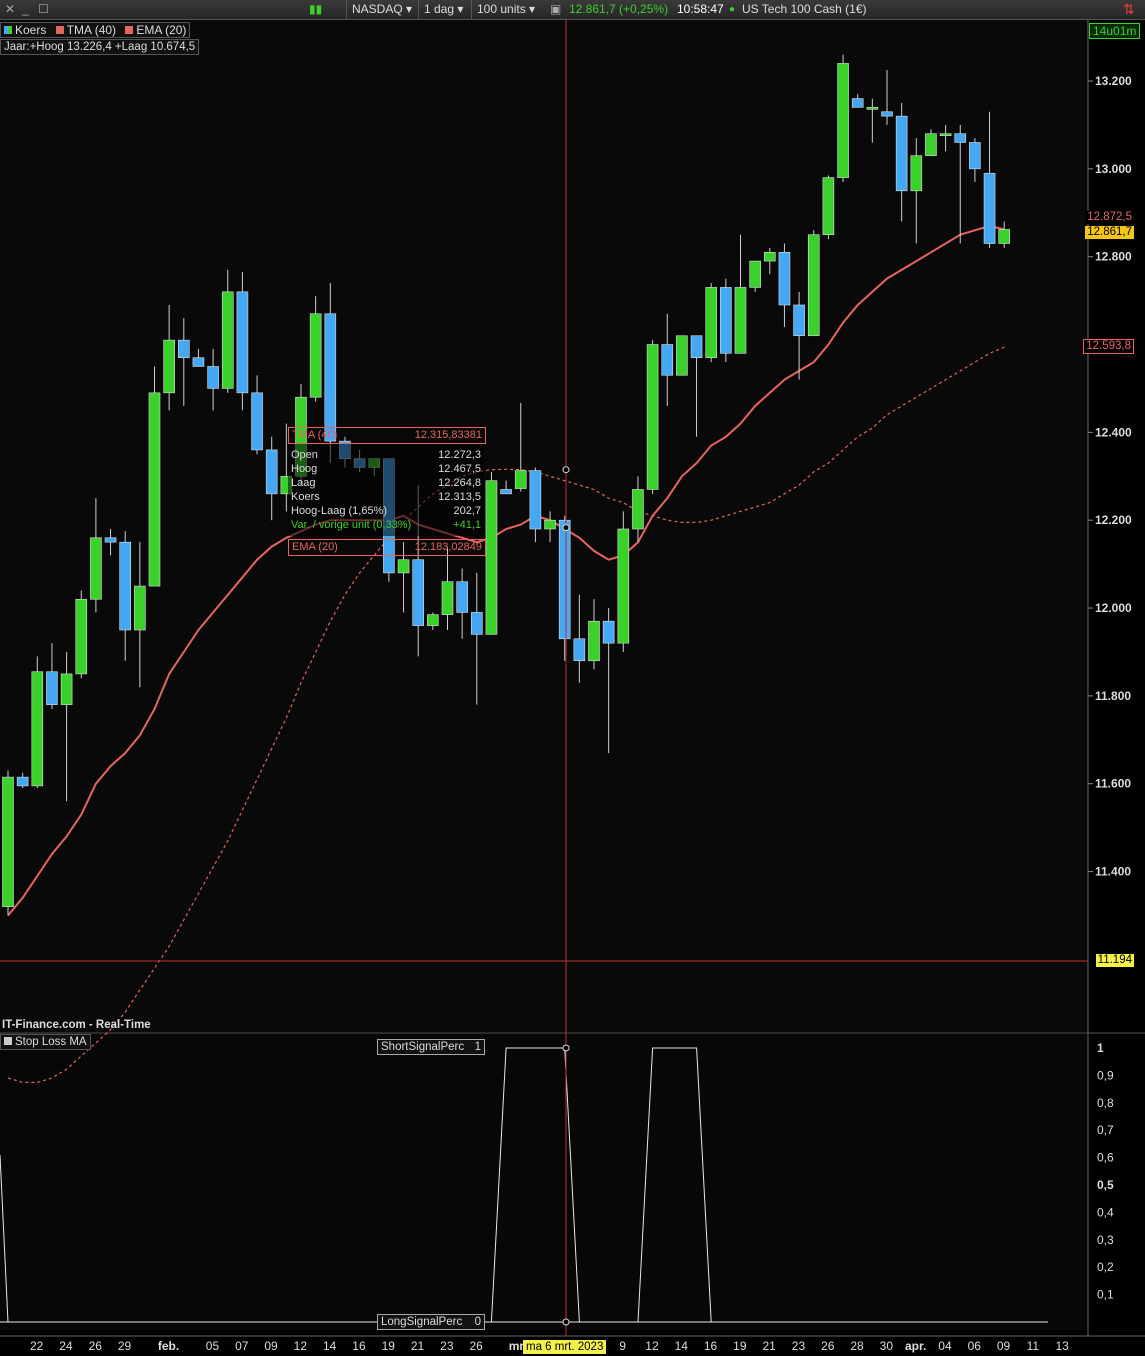 The height and width of the screenshot is (1356, 1145). Describe the element at coordinates (1129, 9) in the screenshot. I see `refresh-icon: ⇅` at that location.